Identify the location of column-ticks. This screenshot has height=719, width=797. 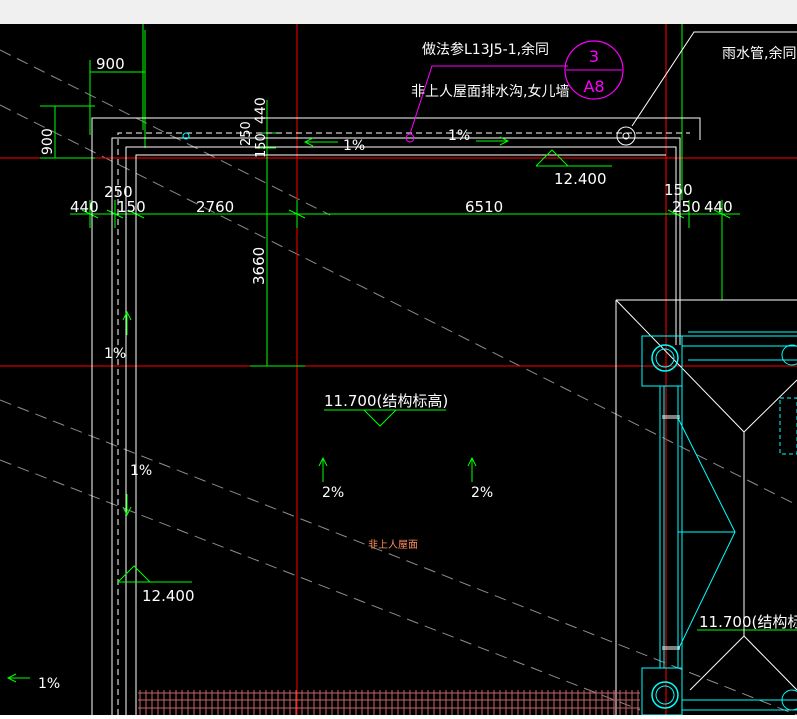
(671, 532).